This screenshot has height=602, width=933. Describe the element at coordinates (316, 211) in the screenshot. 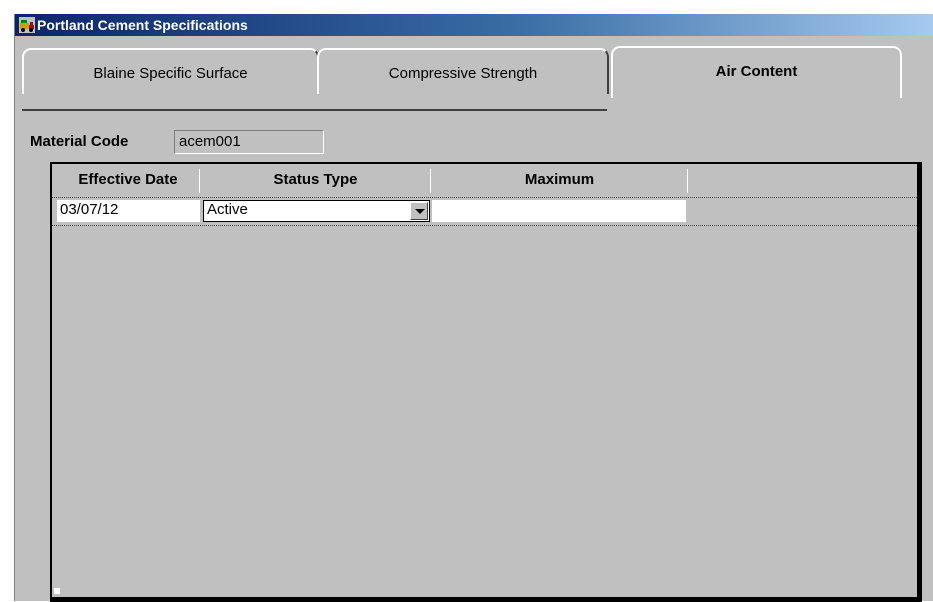

I see `status-type-select: Active` at that location.